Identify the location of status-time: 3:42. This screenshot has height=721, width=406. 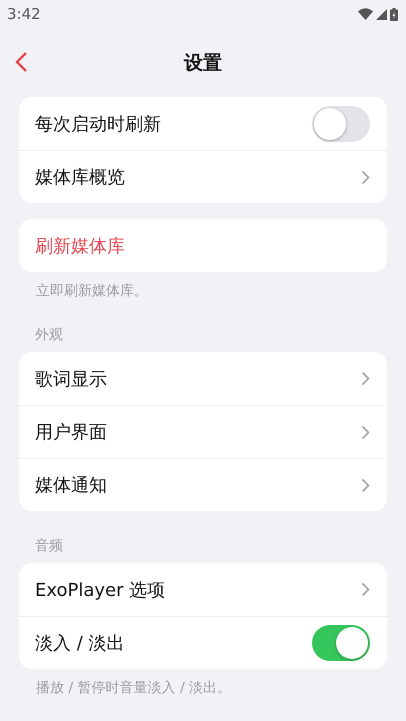
(24, 14).